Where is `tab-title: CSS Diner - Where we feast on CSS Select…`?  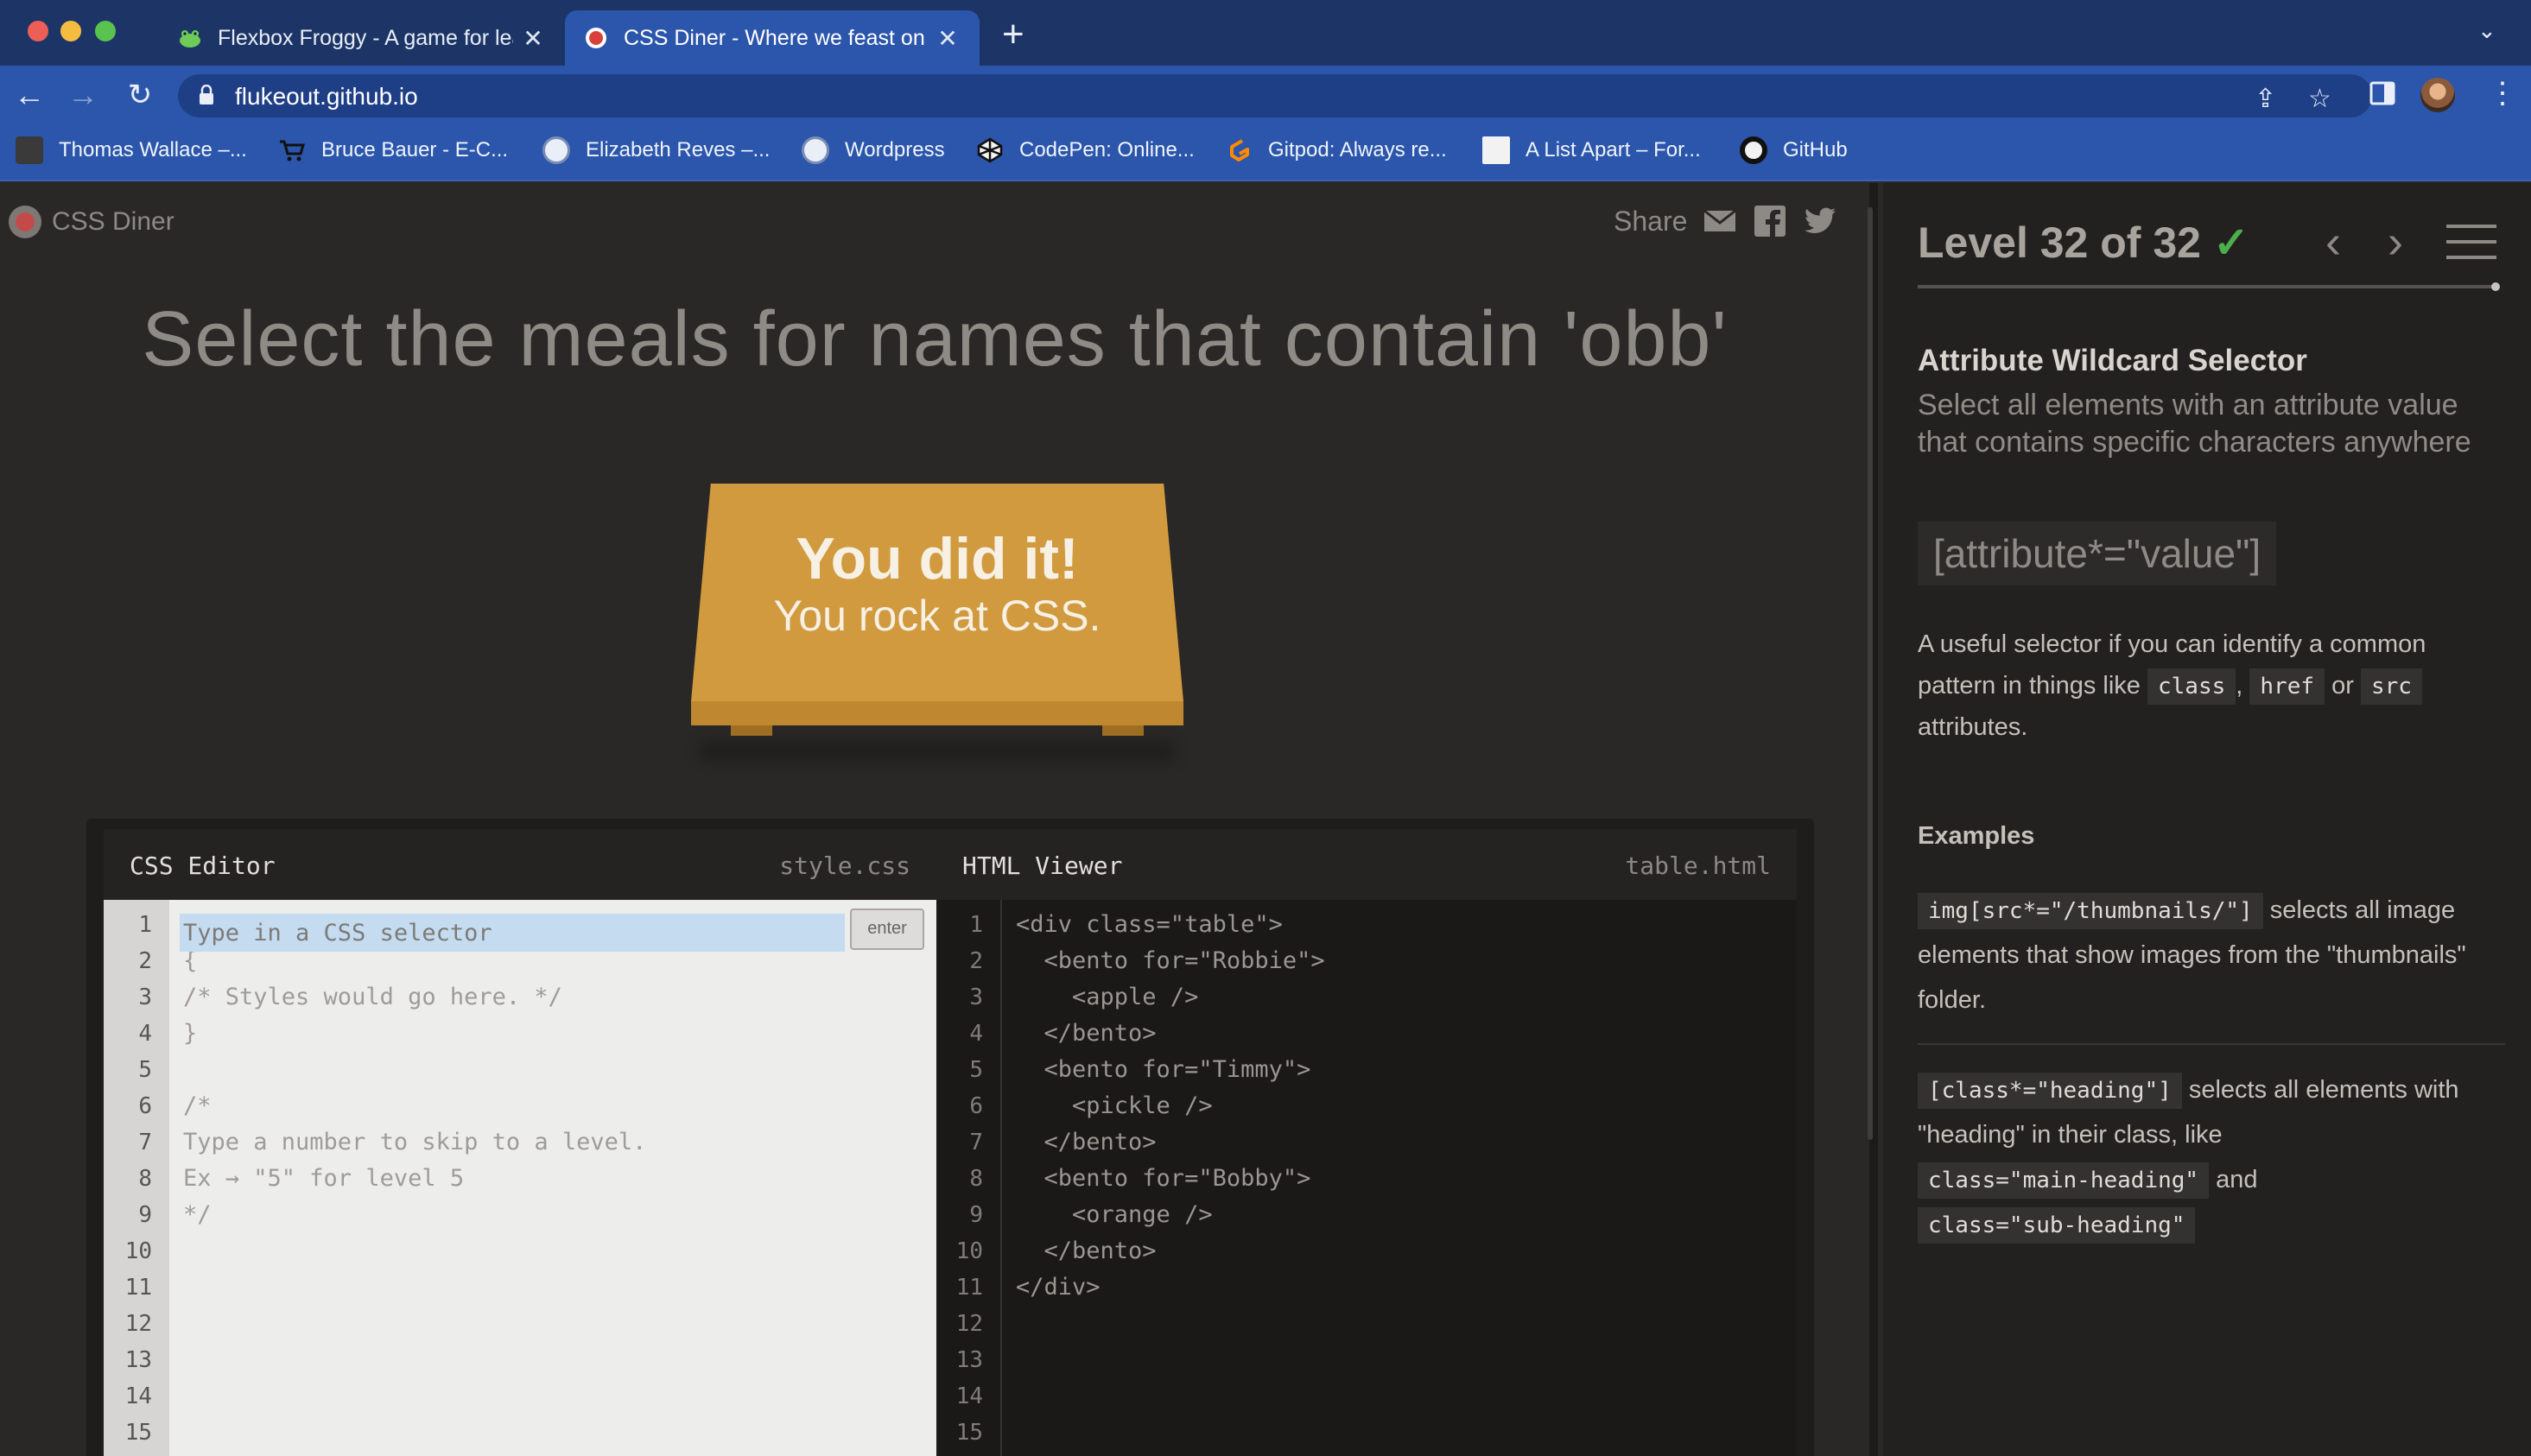 tab-title: CSS Diner - Where we feast on CSS Select… is located at coordinates (776, 37).